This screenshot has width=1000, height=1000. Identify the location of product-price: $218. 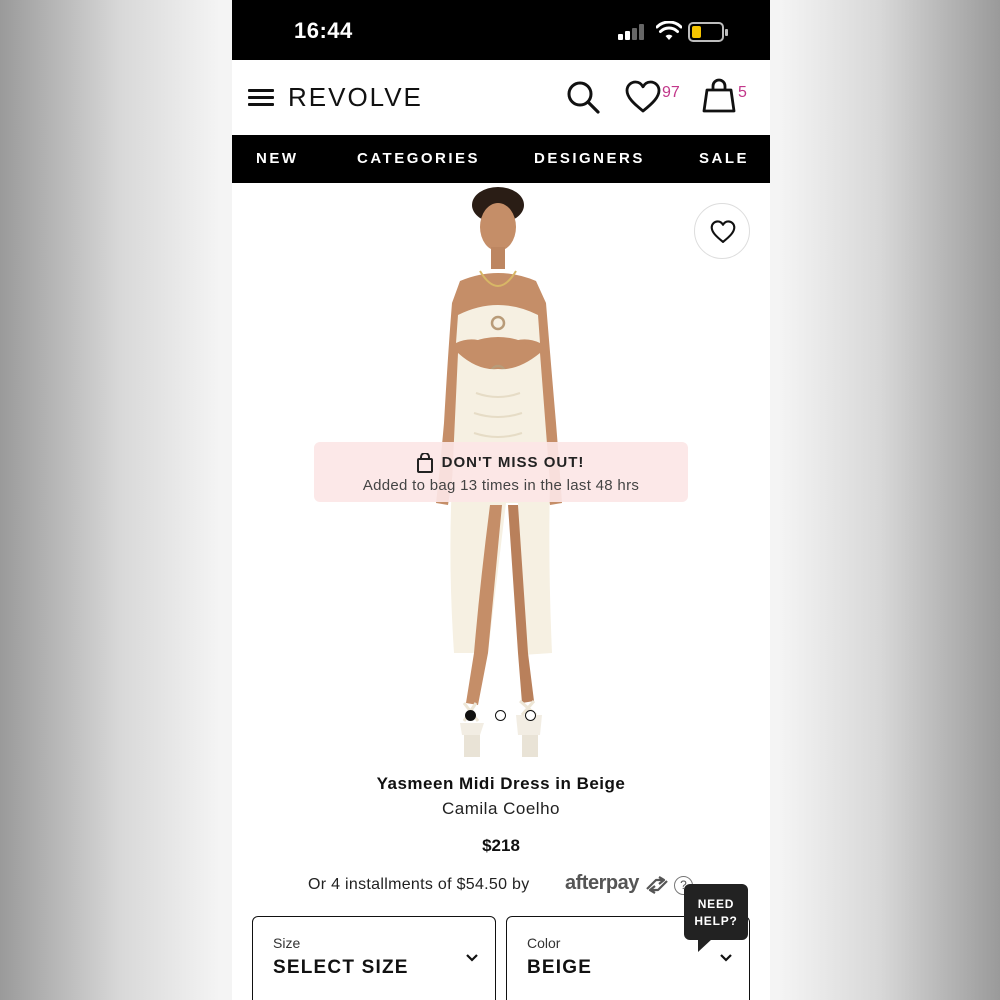
(501, 845).